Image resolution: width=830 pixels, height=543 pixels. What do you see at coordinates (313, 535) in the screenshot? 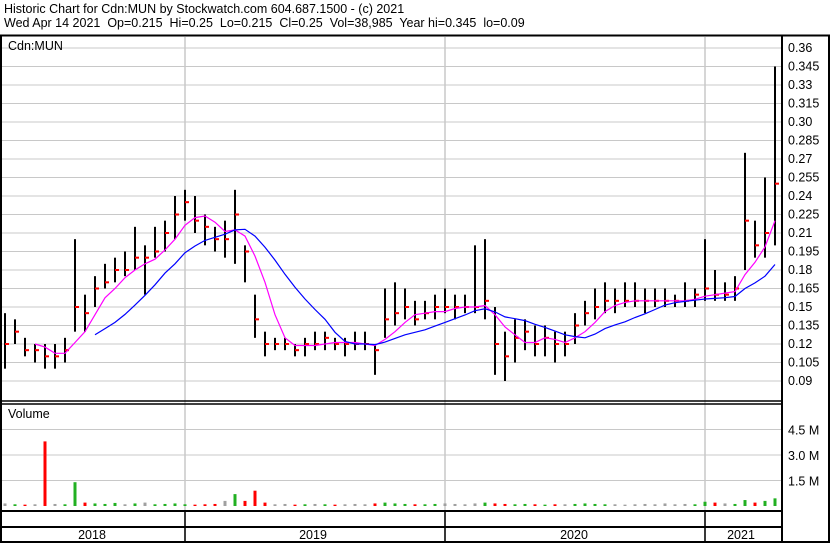
I see `year-label: 2019` at bounding box center [313, 535].